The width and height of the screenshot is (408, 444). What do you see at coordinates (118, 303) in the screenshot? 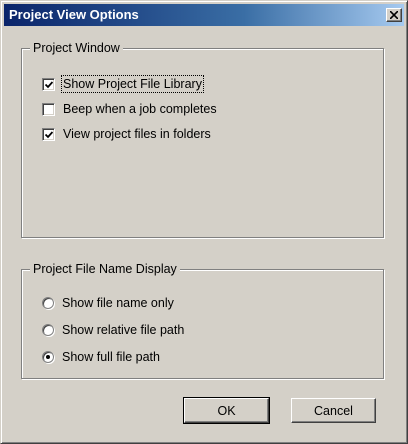
I see `file-name-only-label: Show file name only` at bounding box center [118, 303].